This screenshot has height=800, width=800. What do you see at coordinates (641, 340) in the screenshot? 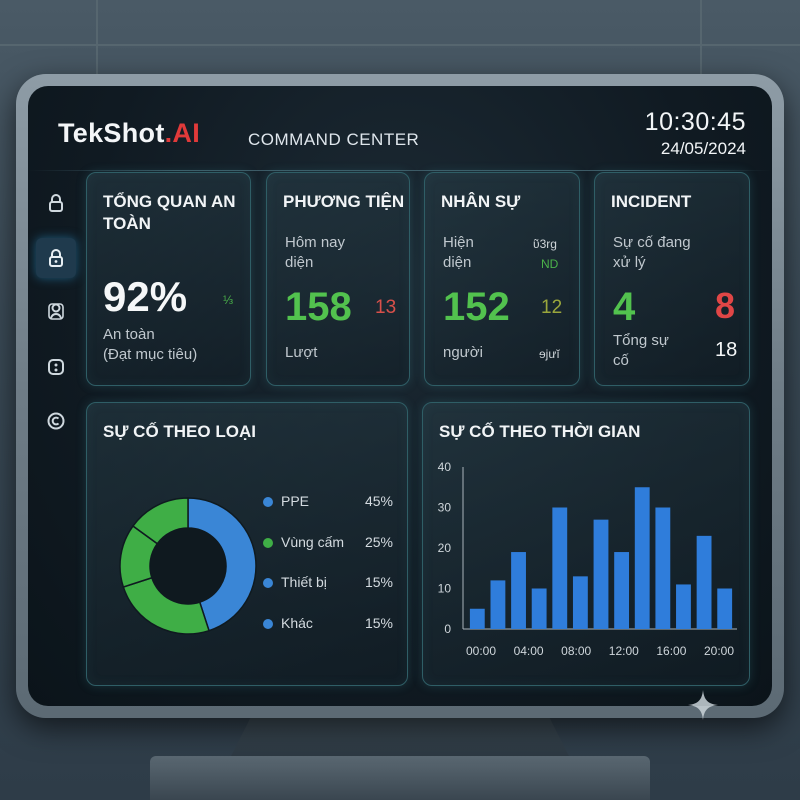
I see `incident-total-label-line1: Tổng sự` at bounding box center [641, 340].